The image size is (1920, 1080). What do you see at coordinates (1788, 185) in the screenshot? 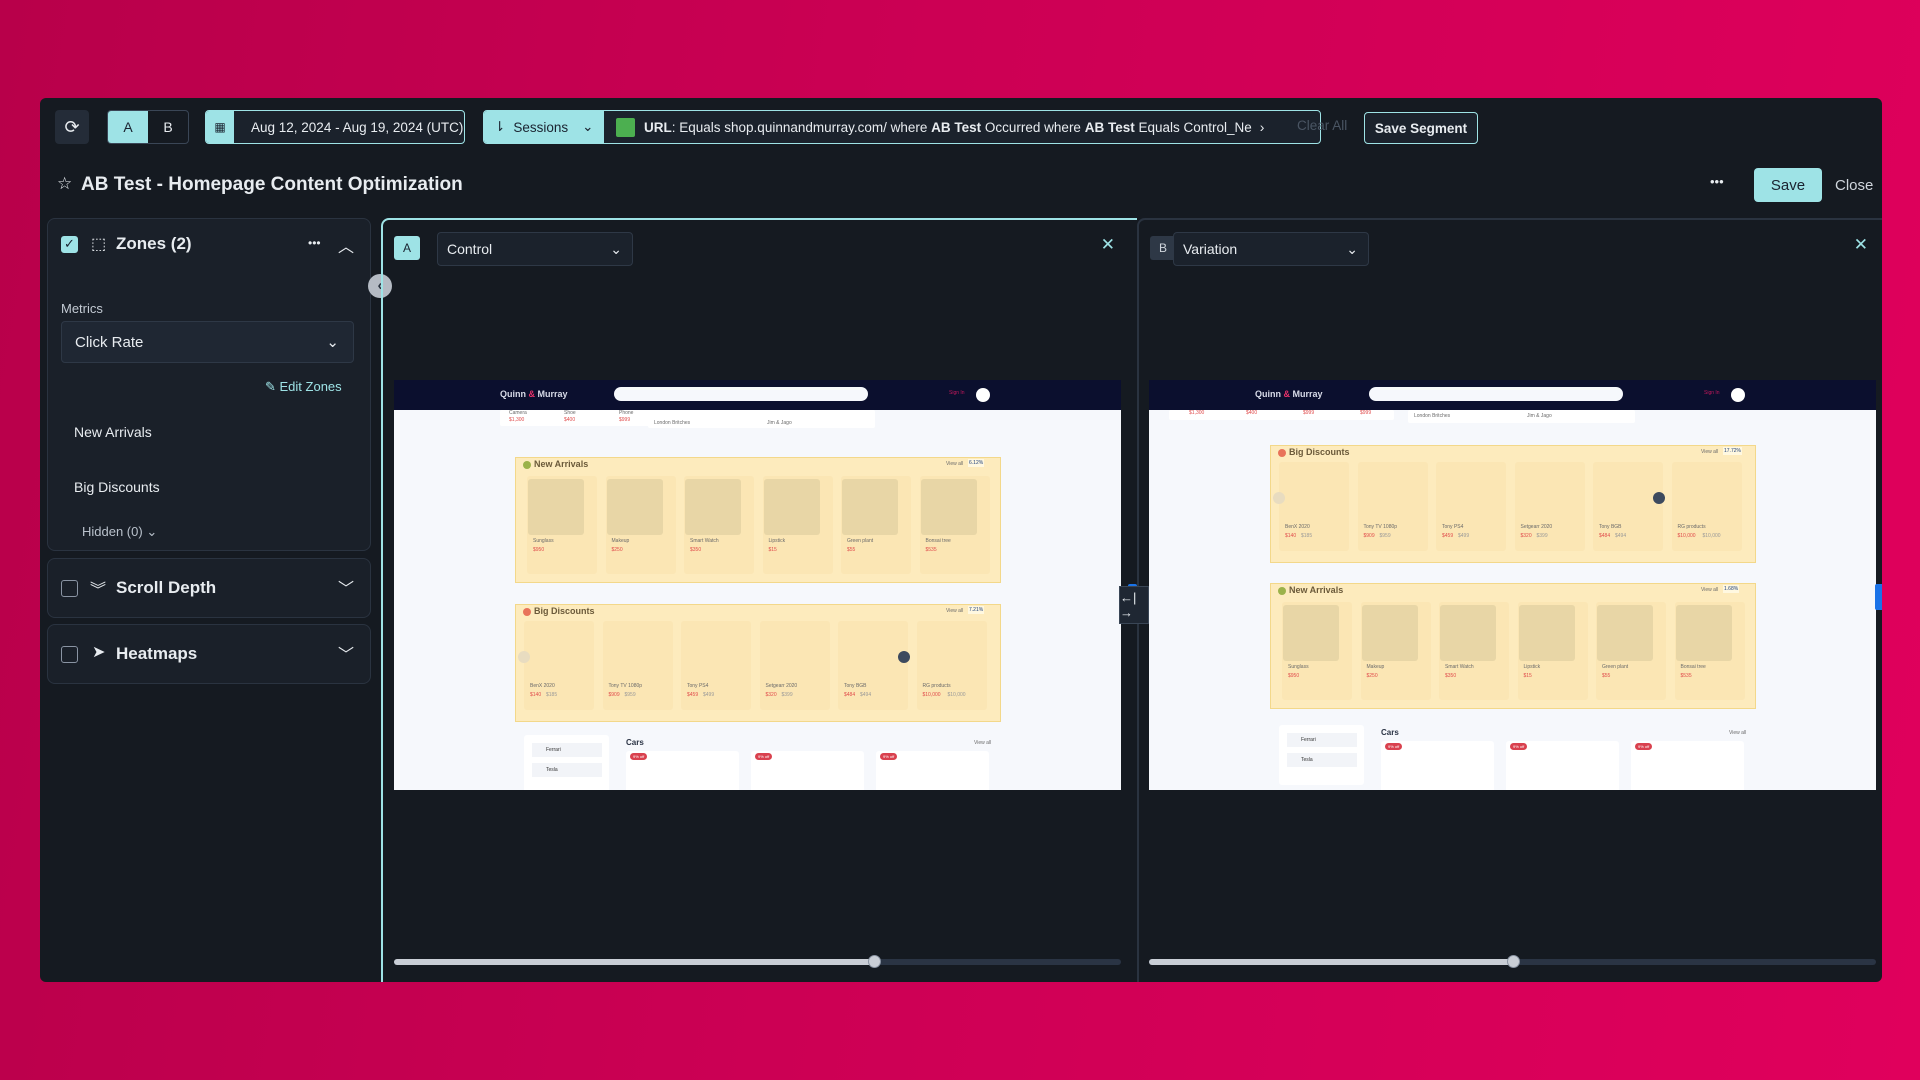
I see `save-button: Save` at bounding box center [1788, 185].